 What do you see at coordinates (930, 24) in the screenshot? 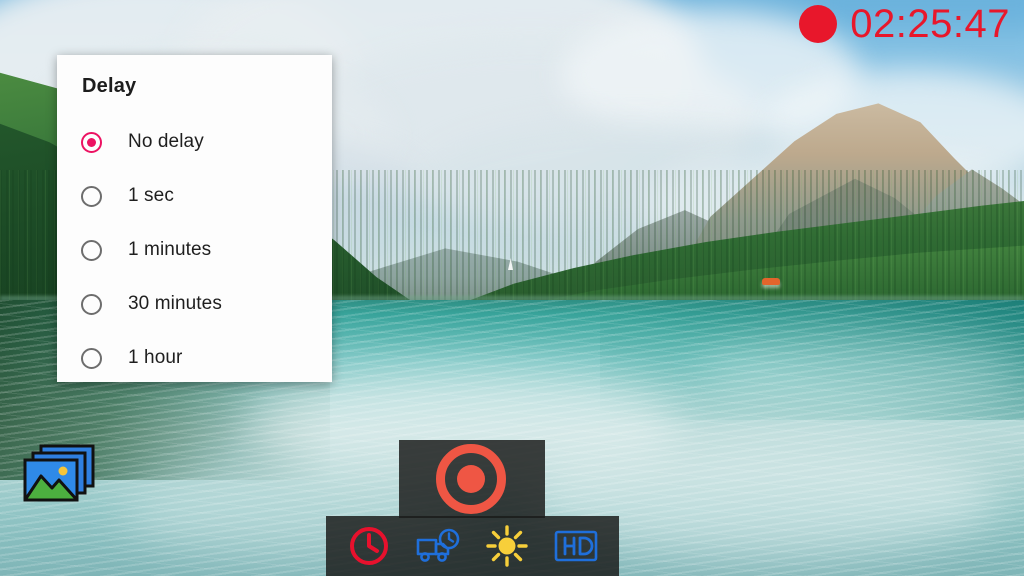
I see `elapsed-time-label: 02:25:47` at bounding box center [930, 24].